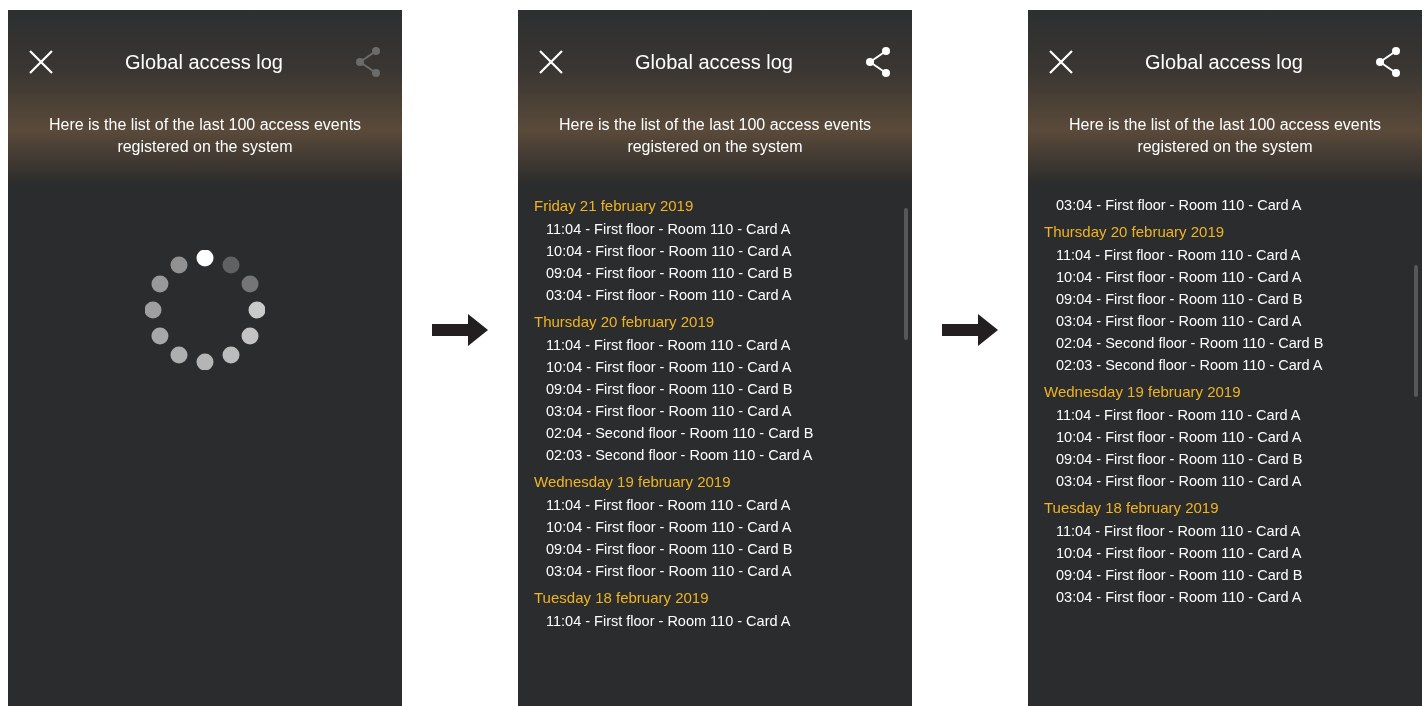  I want to click on date-heading: Friday 21 february 2019, so click(614, 206).